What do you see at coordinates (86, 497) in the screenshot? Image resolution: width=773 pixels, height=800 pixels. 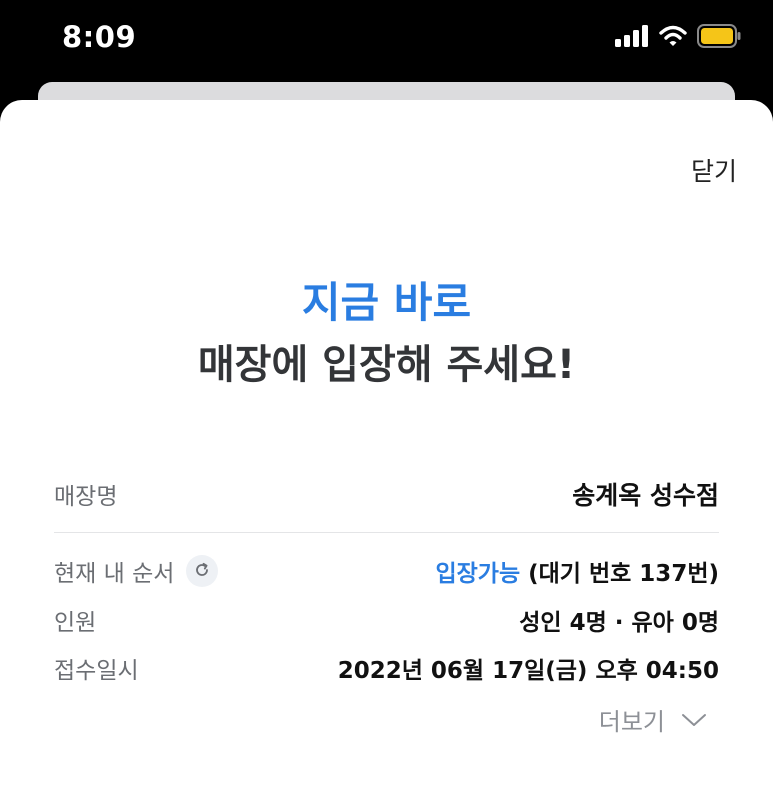 I see `store-label: 매장명` at bounding box center [86, 497].